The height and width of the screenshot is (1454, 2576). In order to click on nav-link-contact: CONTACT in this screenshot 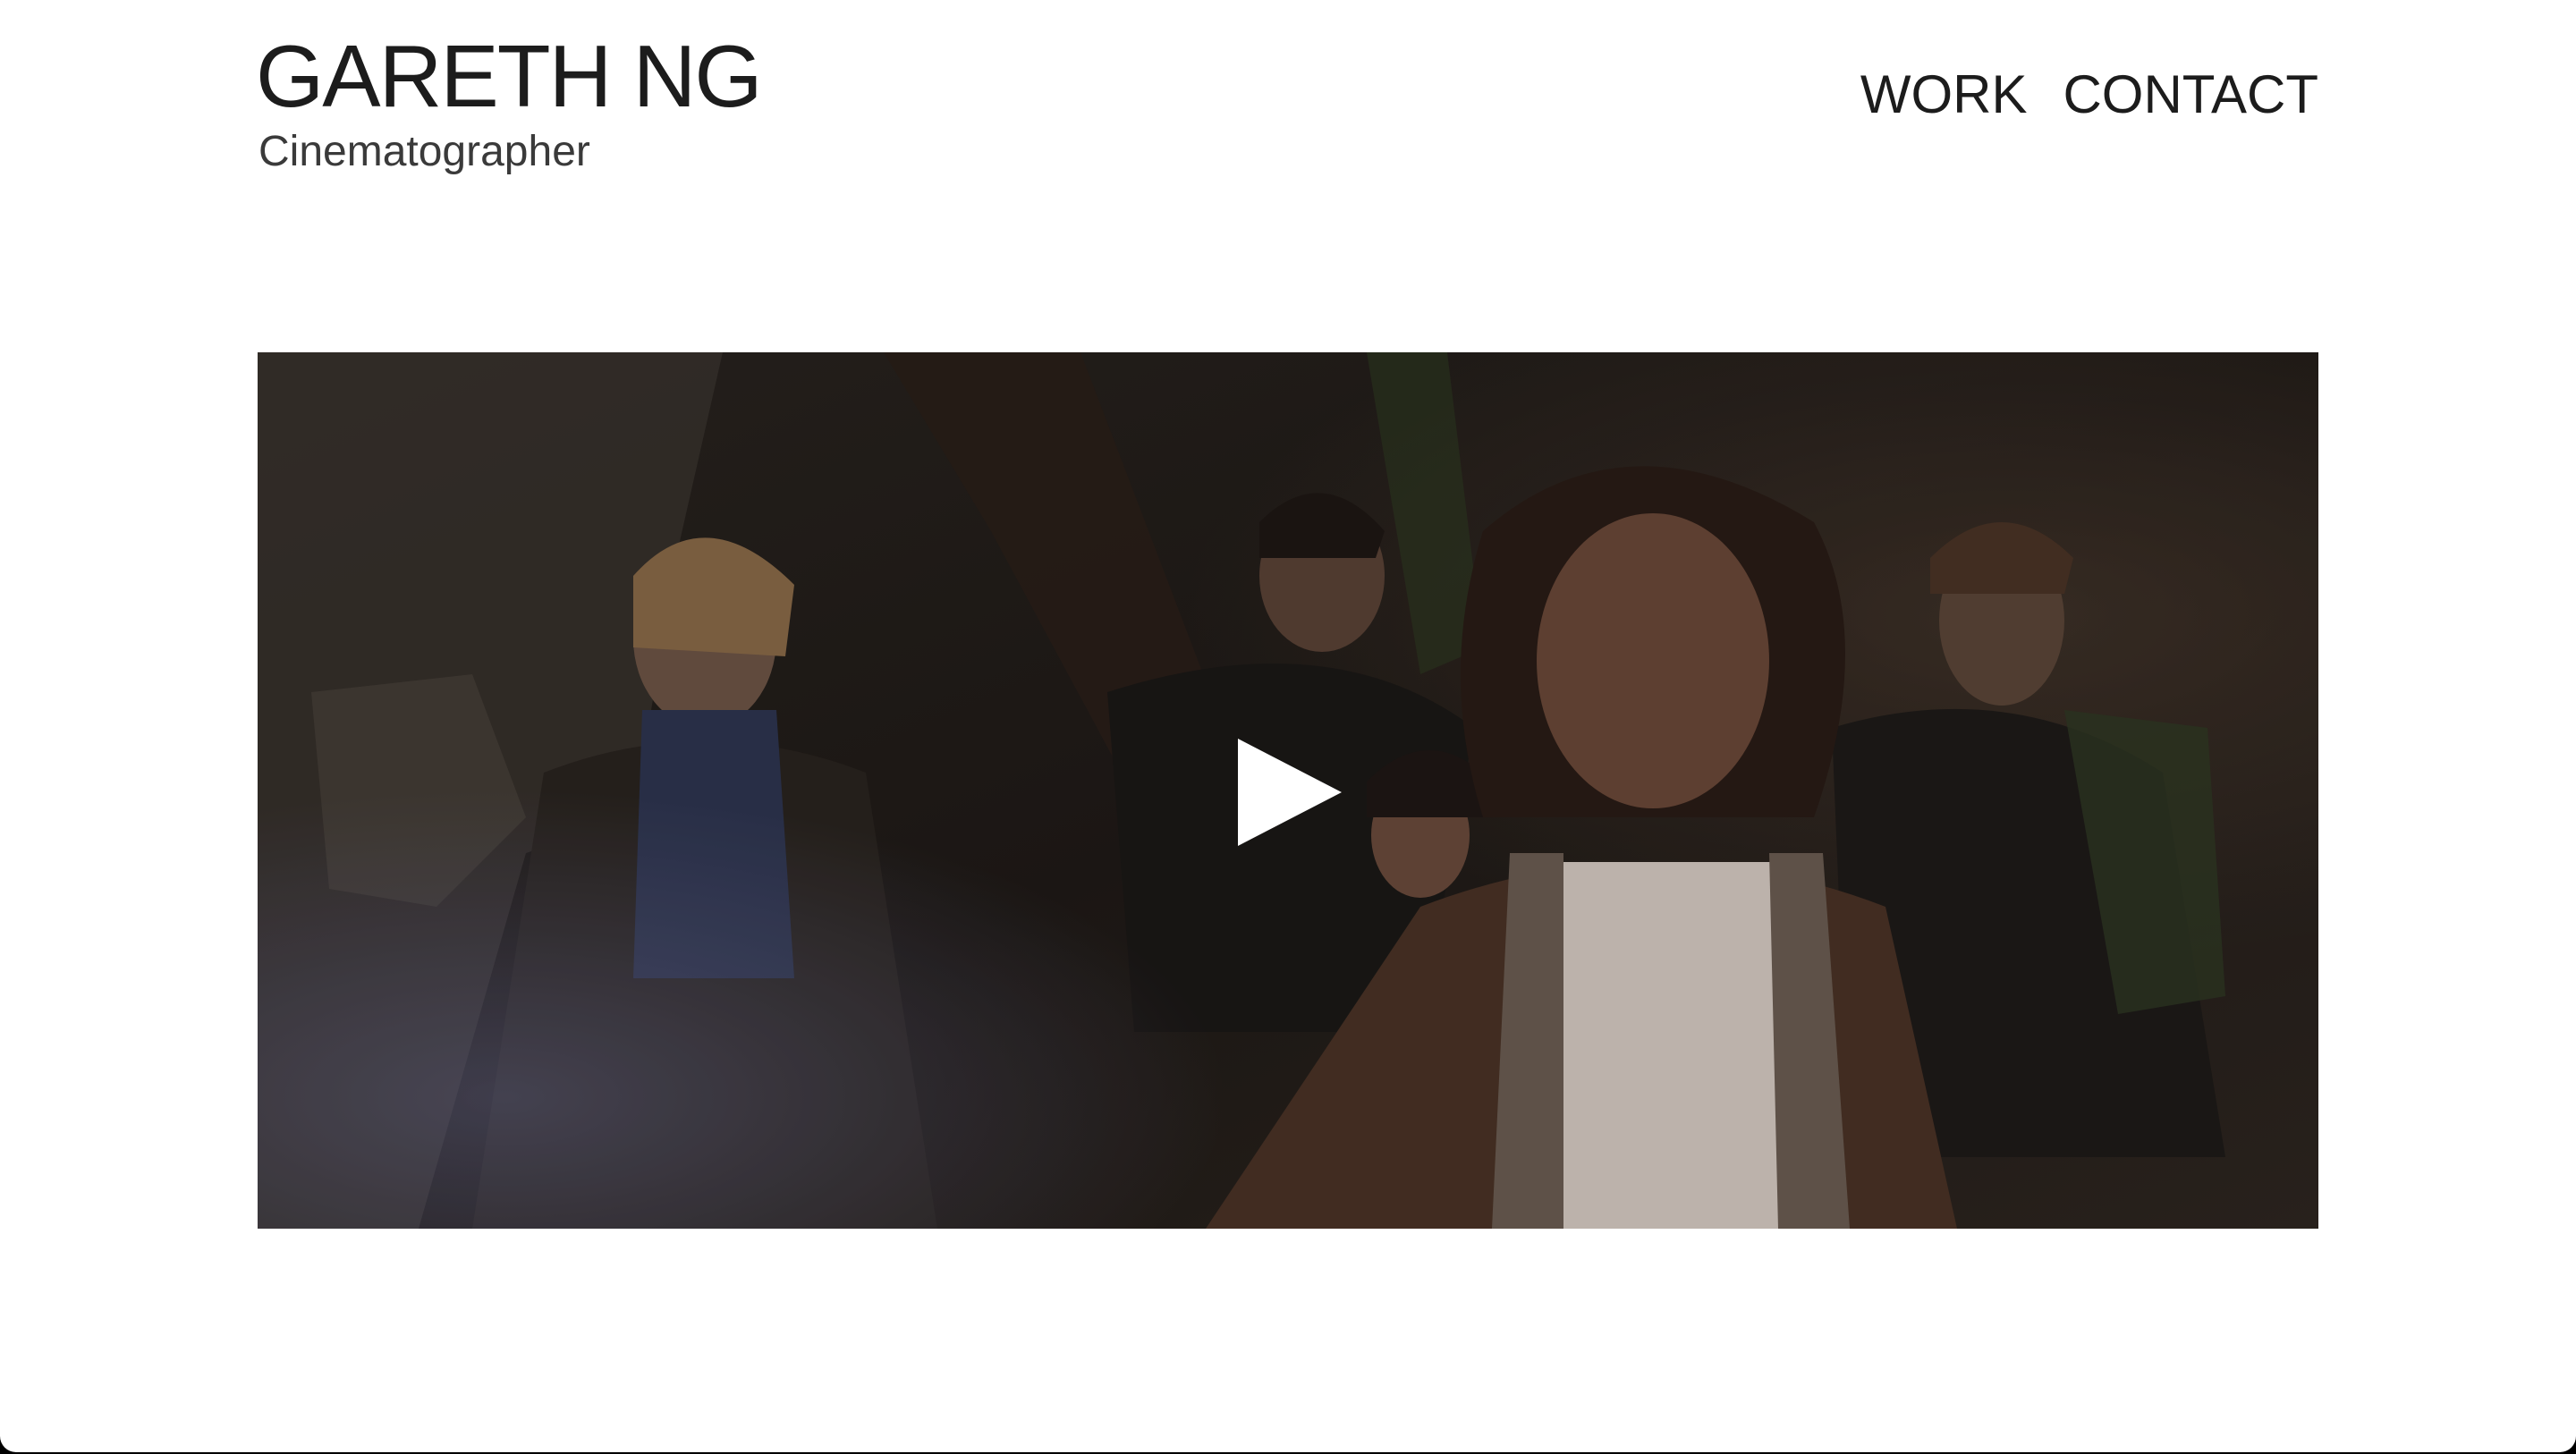, I will do `click(2190, 95)`.